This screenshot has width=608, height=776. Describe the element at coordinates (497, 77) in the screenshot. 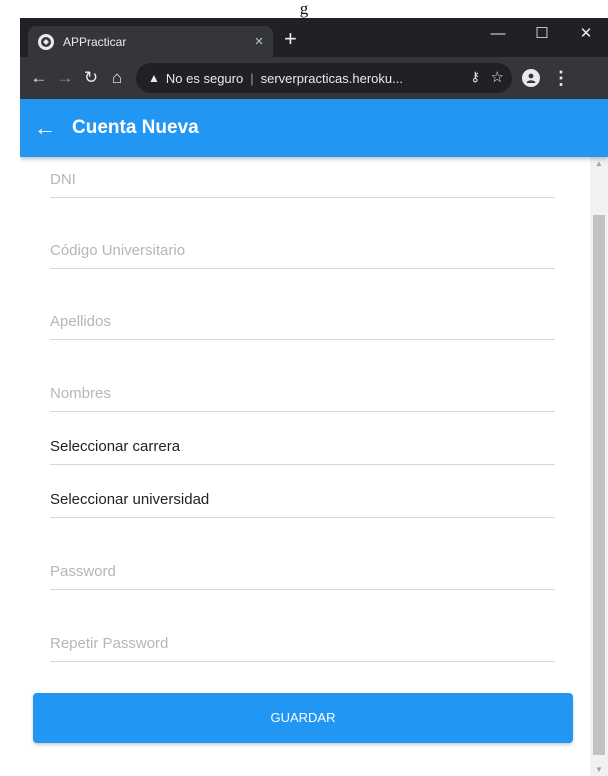

I see `star-icon: ☆` at that location.